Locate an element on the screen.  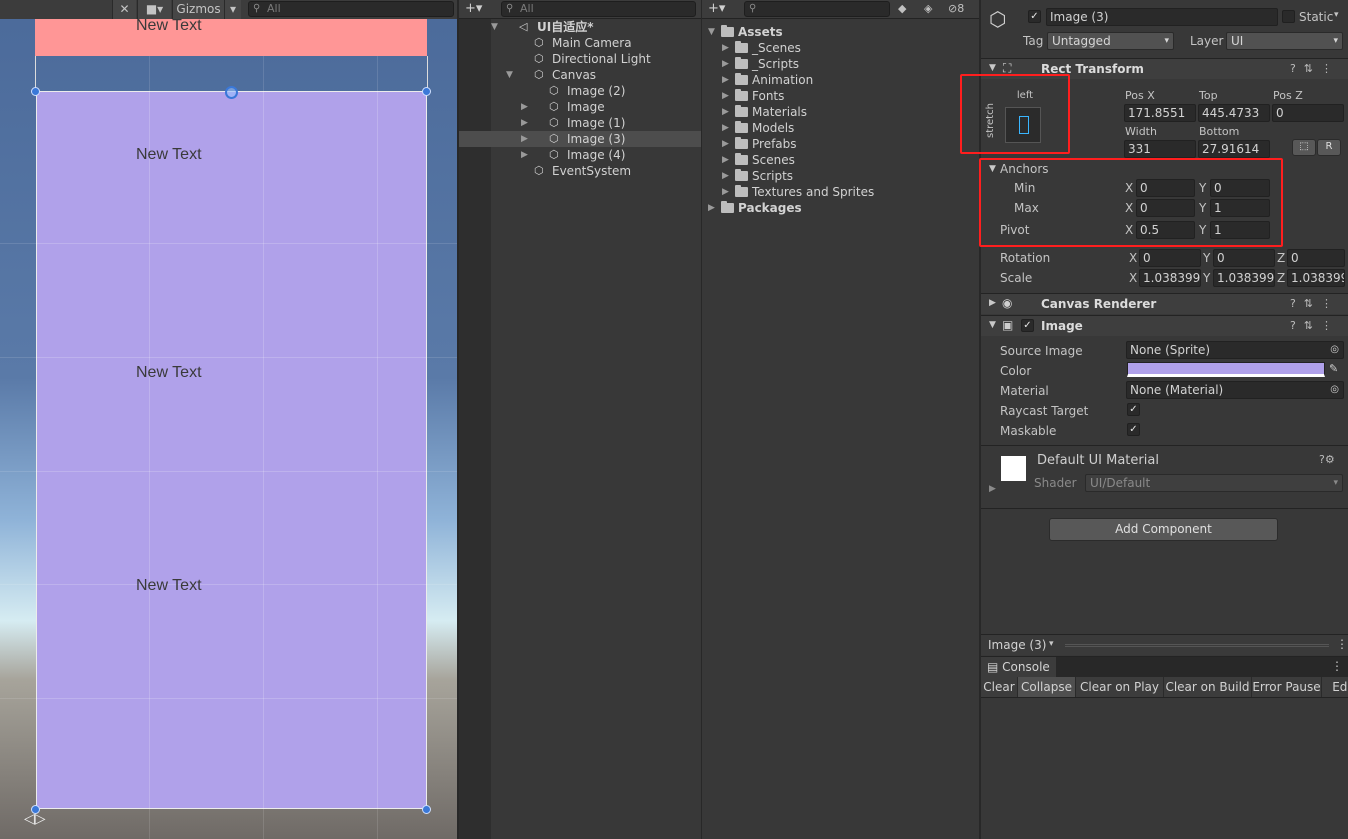
shader-dropdown: UI/Default ▾ is located at coordinates (1214, 483).